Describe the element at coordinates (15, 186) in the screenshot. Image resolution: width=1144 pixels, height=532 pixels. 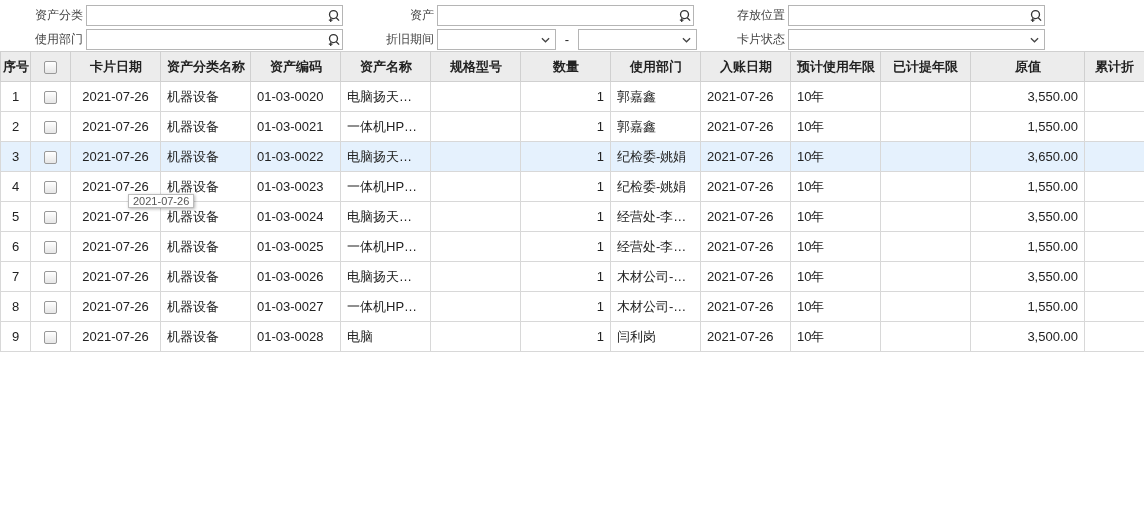
I see `row-number: 4` at that location.